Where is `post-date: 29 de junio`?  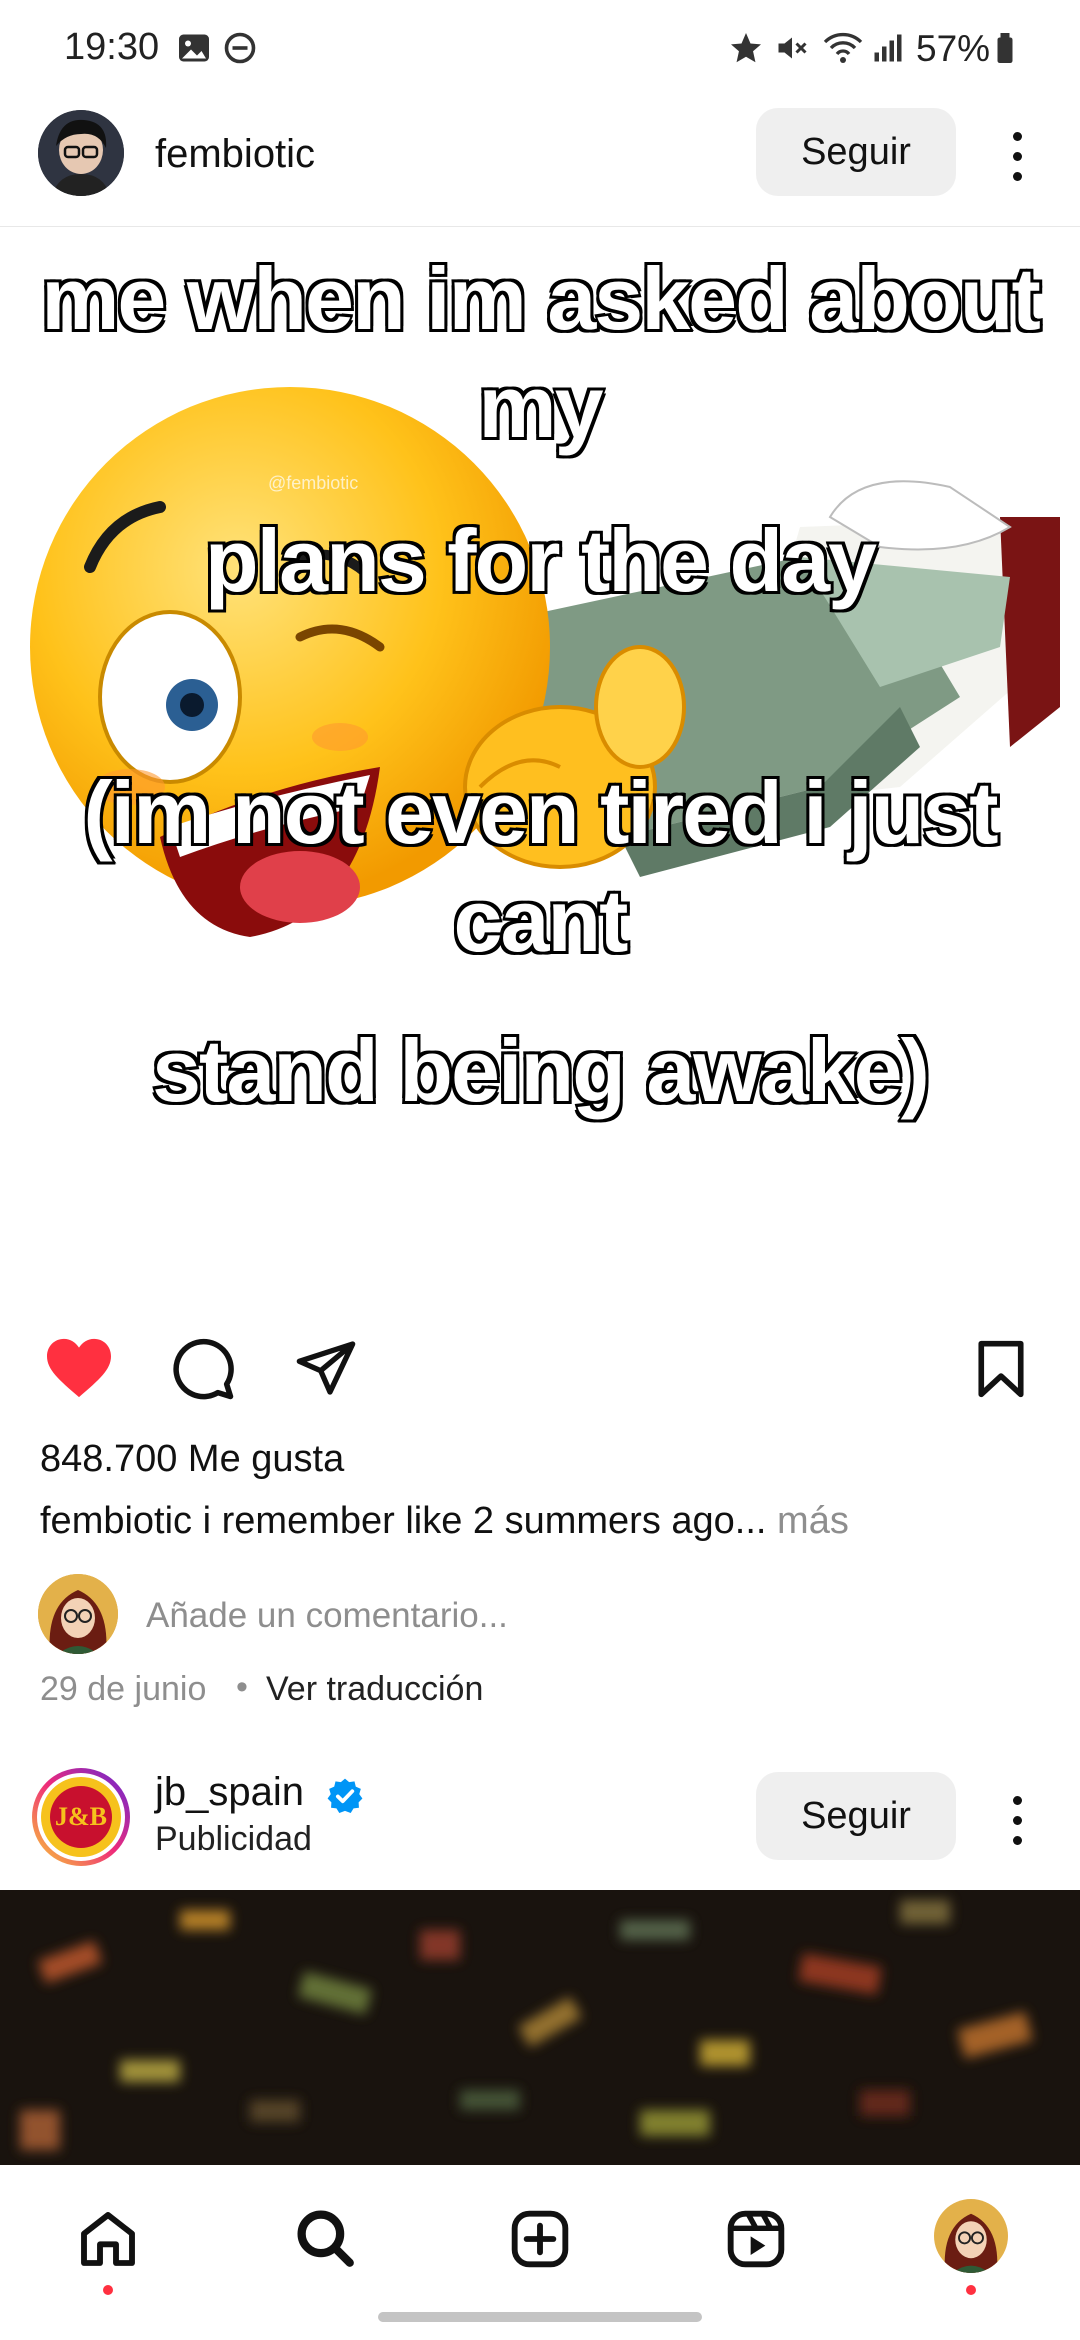
post-date: 29 de junio is located at coordinates (123, 1689).